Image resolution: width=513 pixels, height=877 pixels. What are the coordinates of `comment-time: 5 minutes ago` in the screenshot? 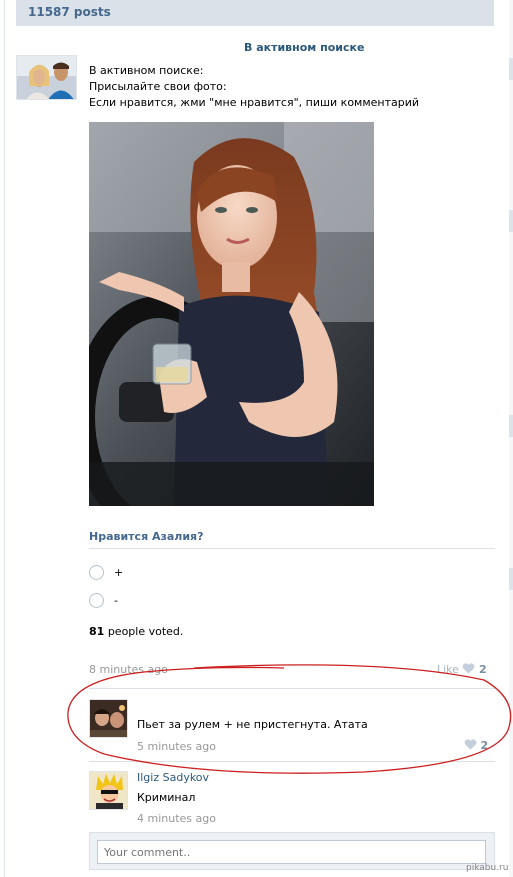 It's located at (176, 746).